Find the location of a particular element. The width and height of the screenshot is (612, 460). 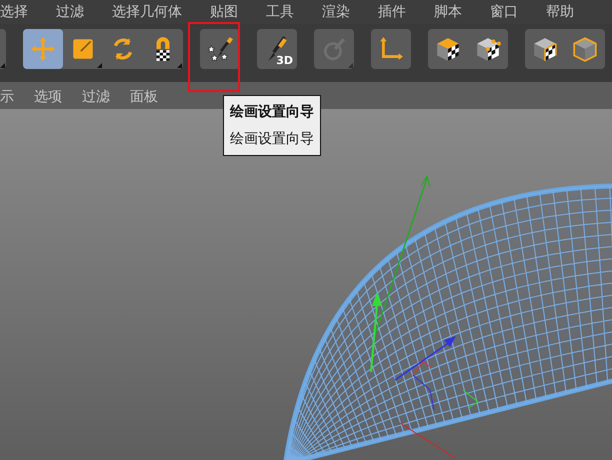

menu-item: 选择几何体 is located at coordinates (147, 12).